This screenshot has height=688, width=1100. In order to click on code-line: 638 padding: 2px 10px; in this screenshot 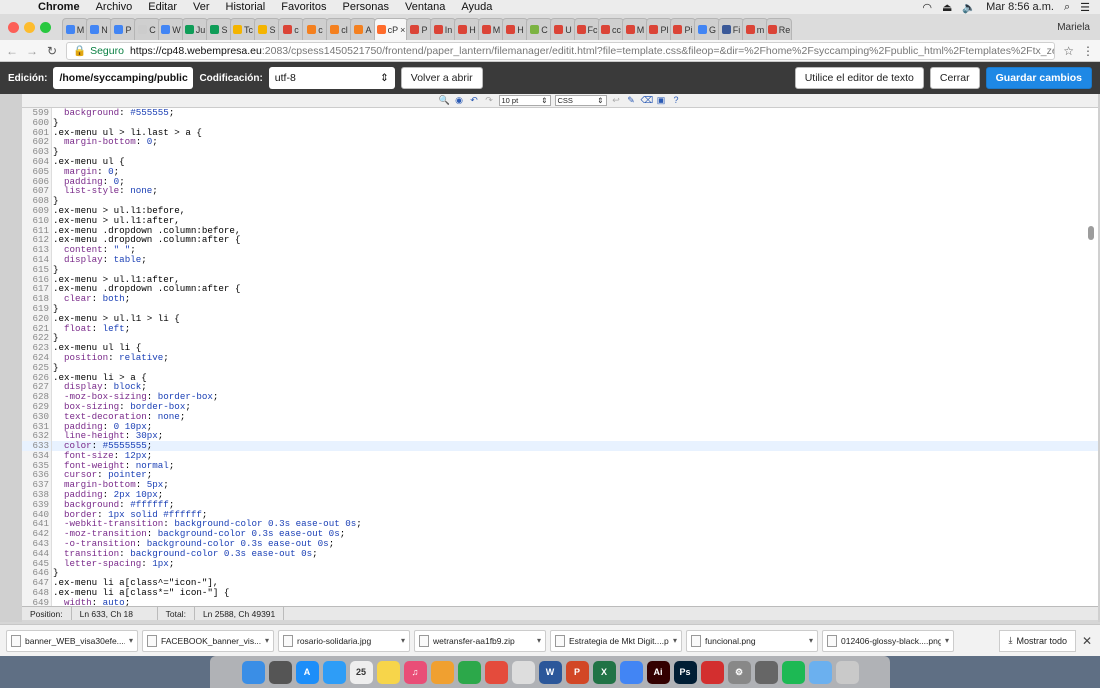, I will do `click(560, 495)`.